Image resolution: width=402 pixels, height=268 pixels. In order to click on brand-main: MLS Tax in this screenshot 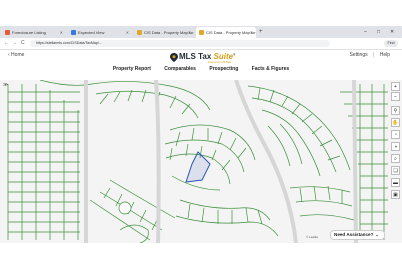, I will do `click(196, 56)`.